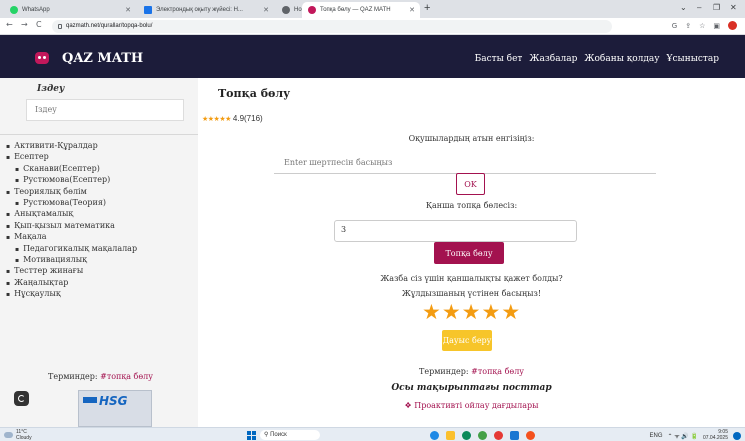 This screenshot has width=745, height=441. Describe the element at coordinates (278, 435) in the screenshot. I see `taskbar-search-label: Поиск` at that location.